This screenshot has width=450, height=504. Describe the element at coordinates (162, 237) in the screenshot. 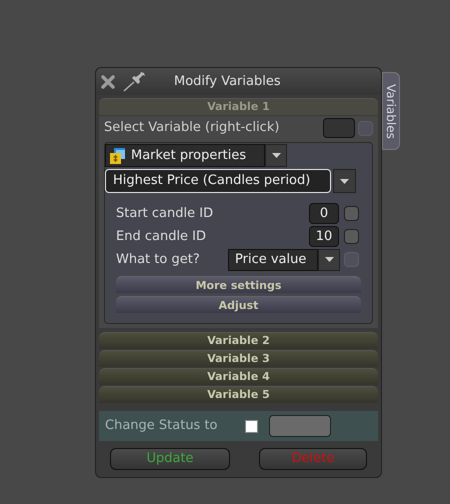

I see `parameter-label: End candle ID` at that location.